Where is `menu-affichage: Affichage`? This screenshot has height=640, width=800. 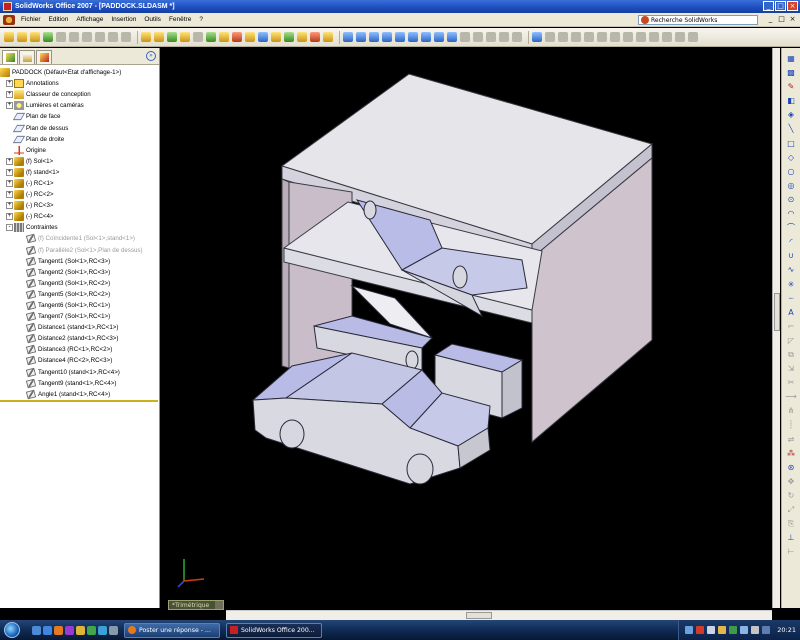
menu-affichage: Affichage is located at coordinates (89, 19).